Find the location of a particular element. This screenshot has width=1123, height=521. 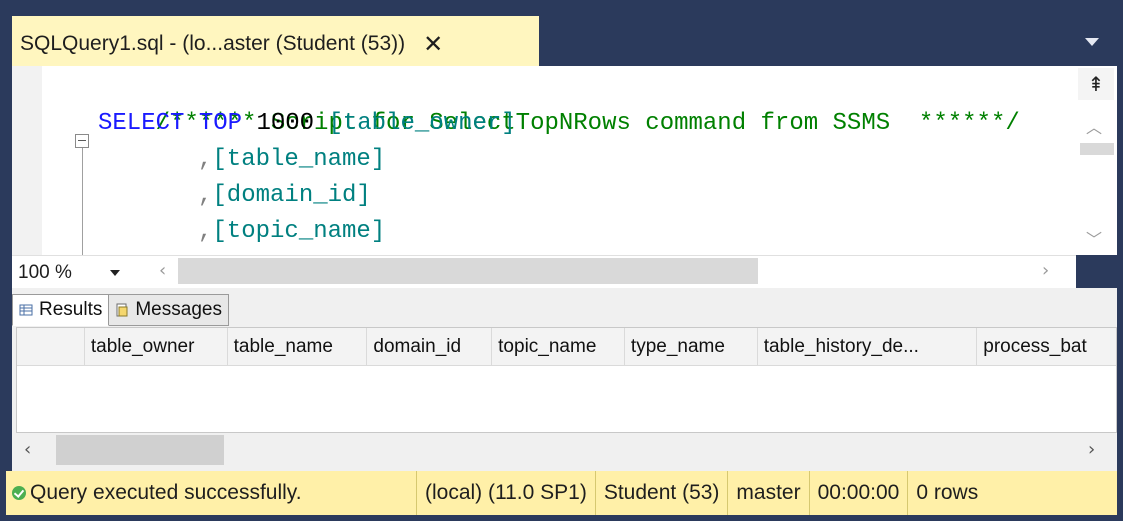

column-identifier: [table_name] is located at coordinates (299, 159).